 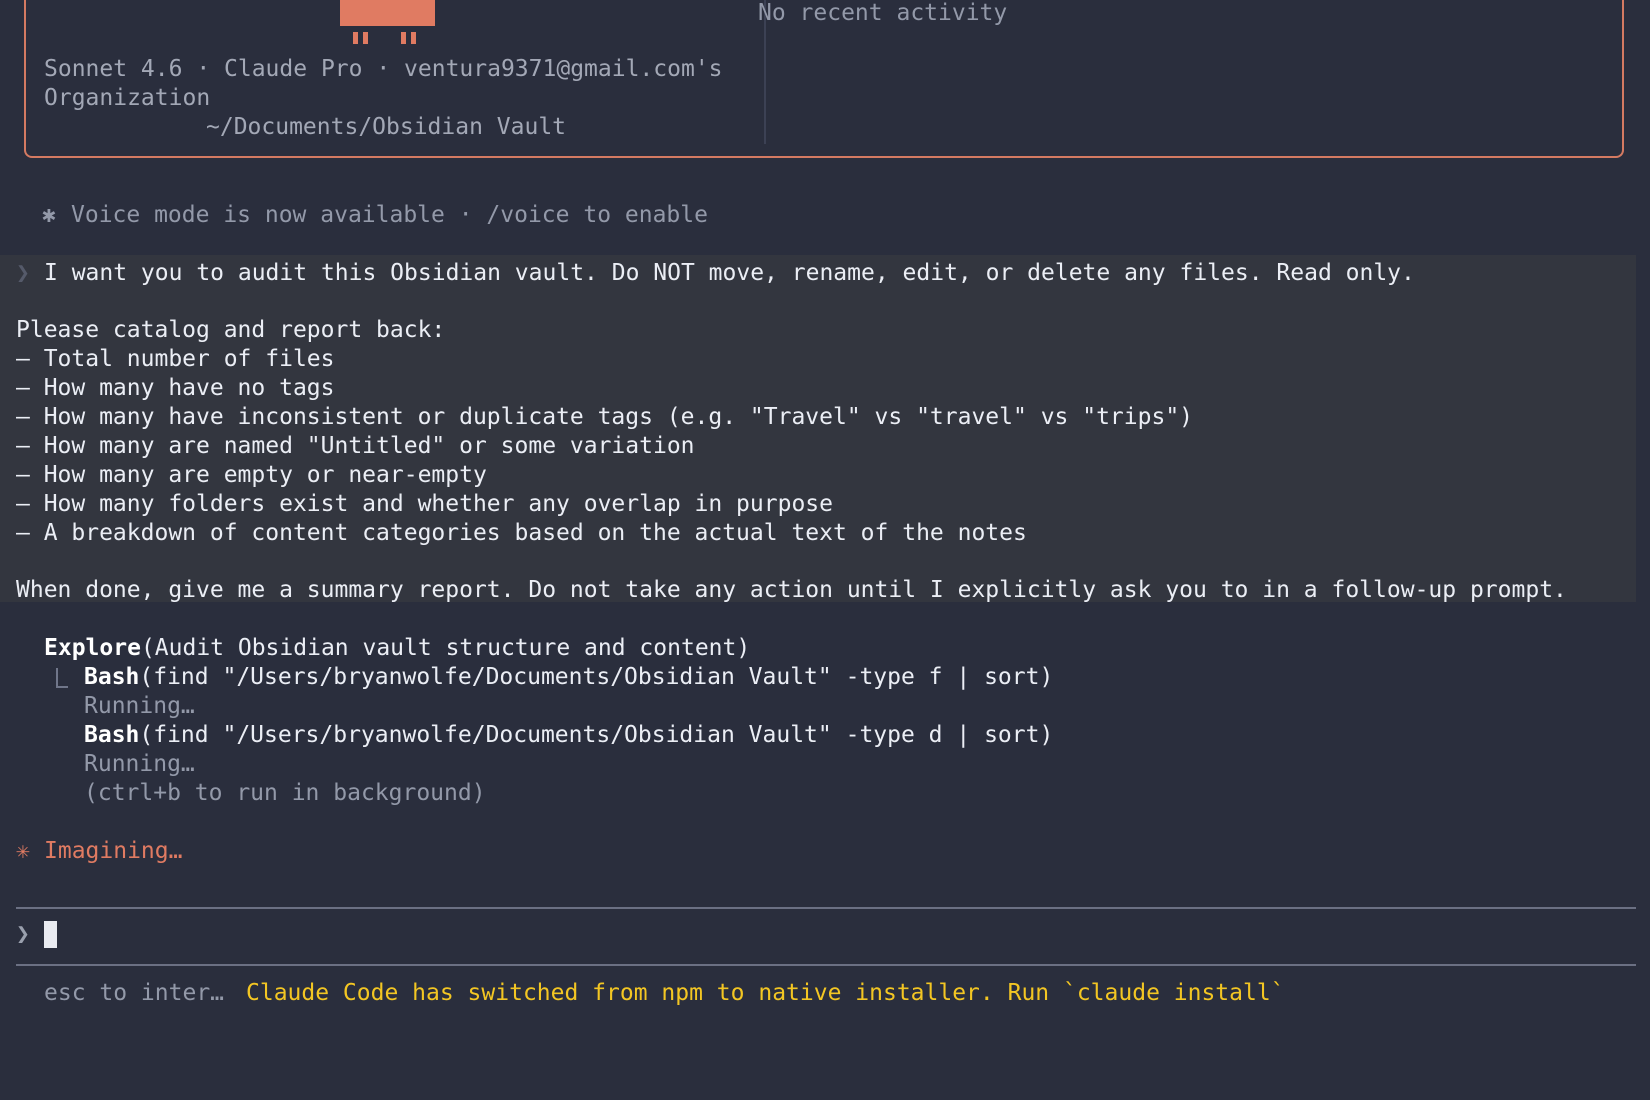 What do you see at coordinates (62, 678) in the screenshot?
I see `tree-connector-icon` at bounding box center [62, 678].